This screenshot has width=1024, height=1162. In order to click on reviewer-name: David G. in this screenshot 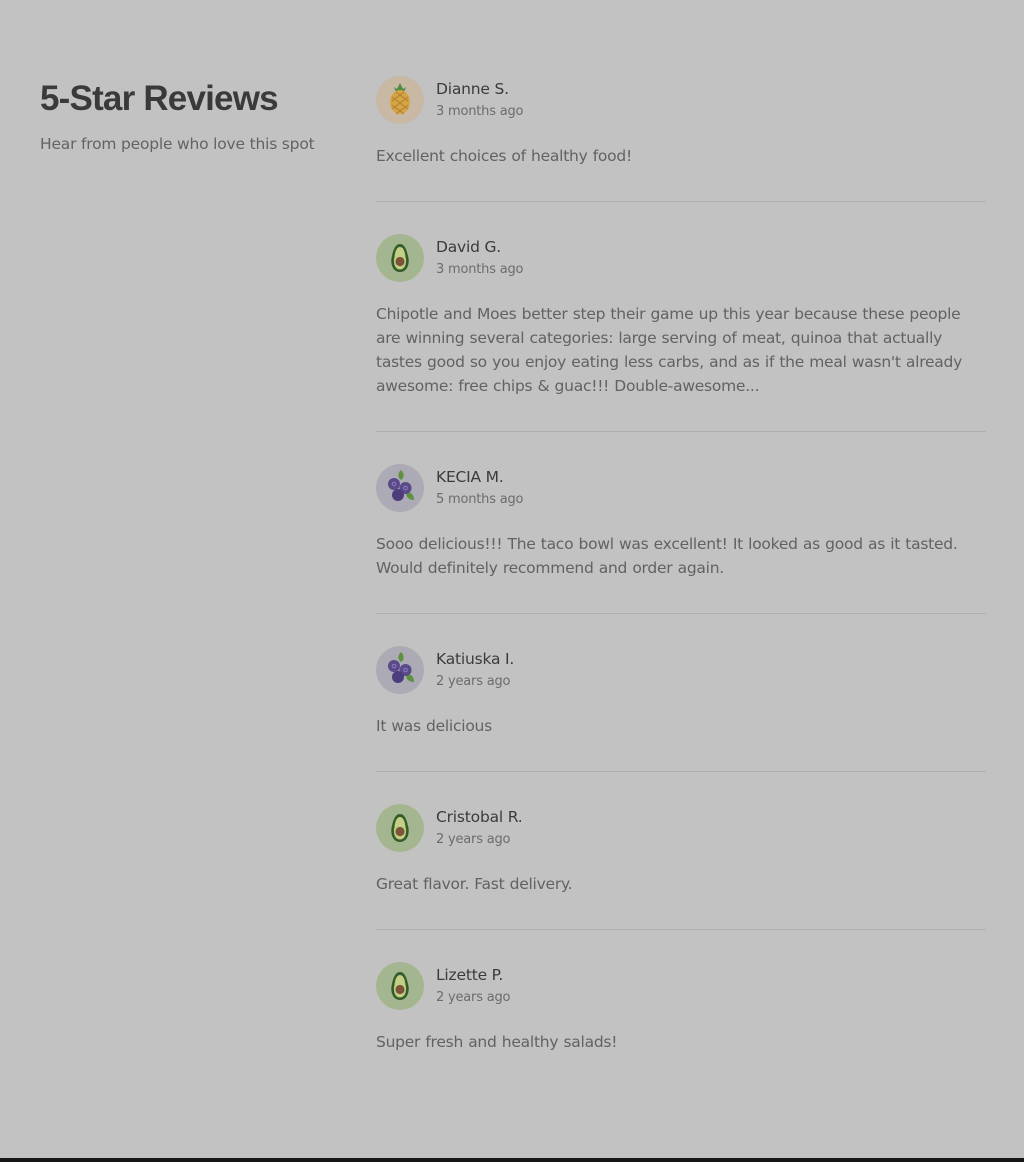, I will do `click(469, 247)`.